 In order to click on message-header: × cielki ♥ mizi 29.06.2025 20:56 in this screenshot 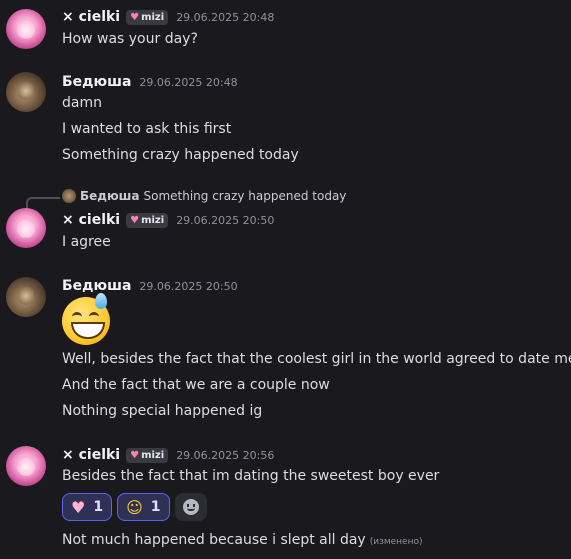, I will do `click(168, 455)`.